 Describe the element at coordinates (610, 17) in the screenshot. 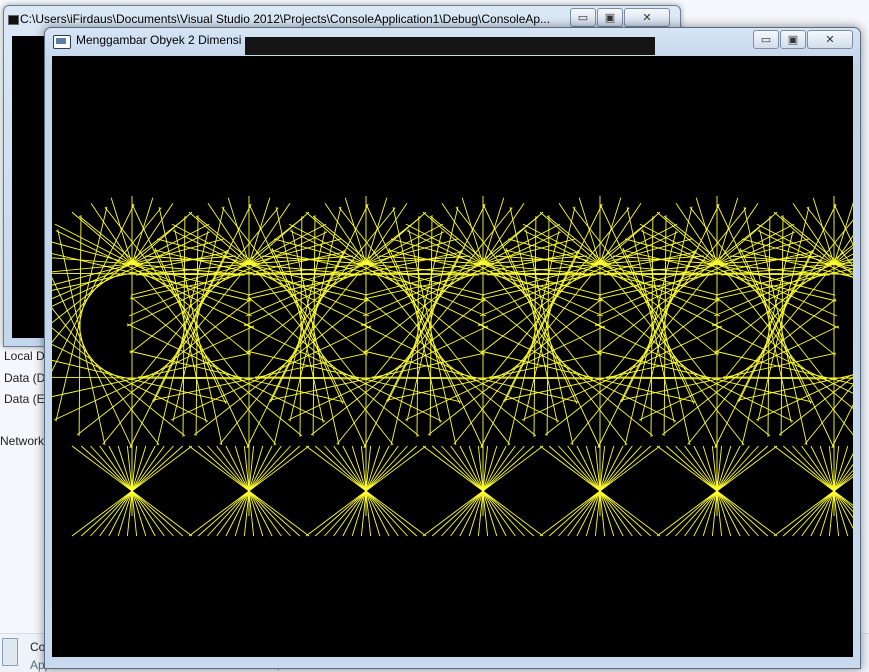

I see `console-maximize-button: ▣` at that location.